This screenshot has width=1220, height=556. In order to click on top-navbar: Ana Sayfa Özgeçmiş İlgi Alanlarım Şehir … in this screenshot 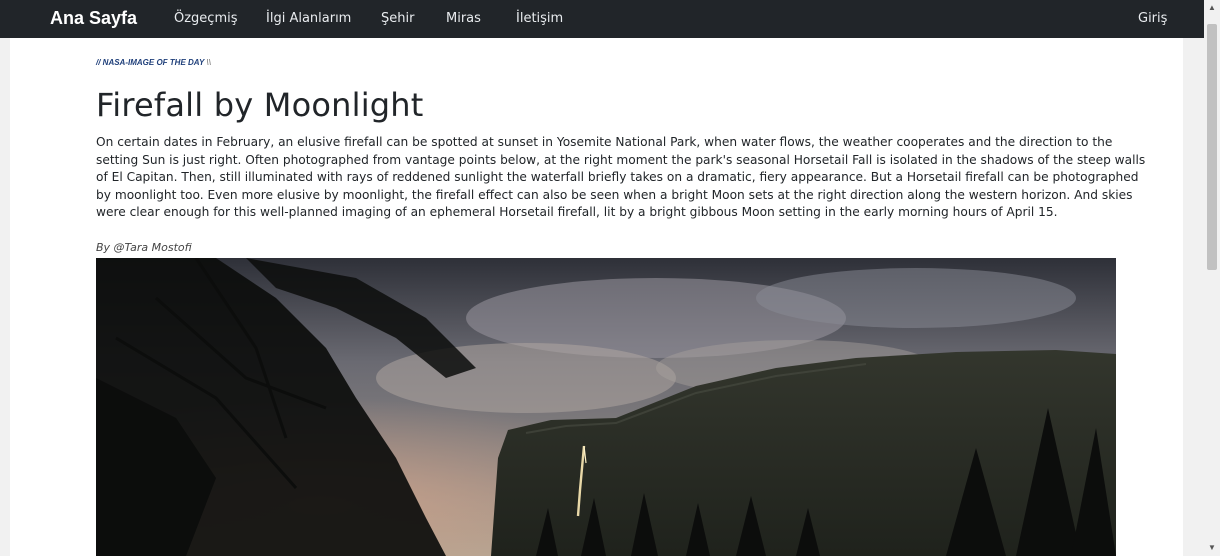, I will do `click(602, 19)`.